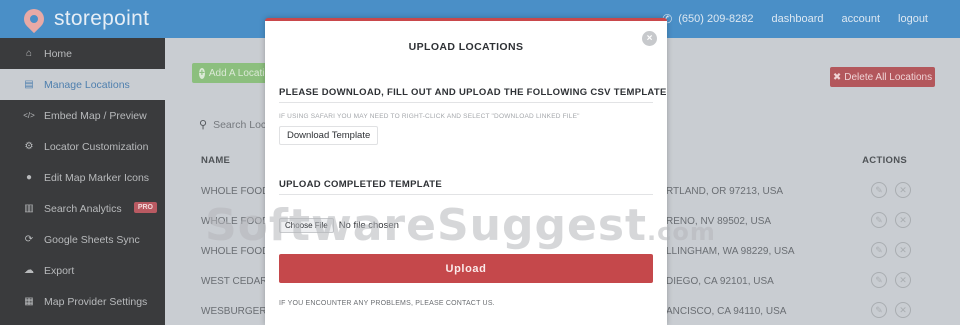  I want to click on delete-all-locations-button: ✖ Delete All Locations, so click(882, 77).